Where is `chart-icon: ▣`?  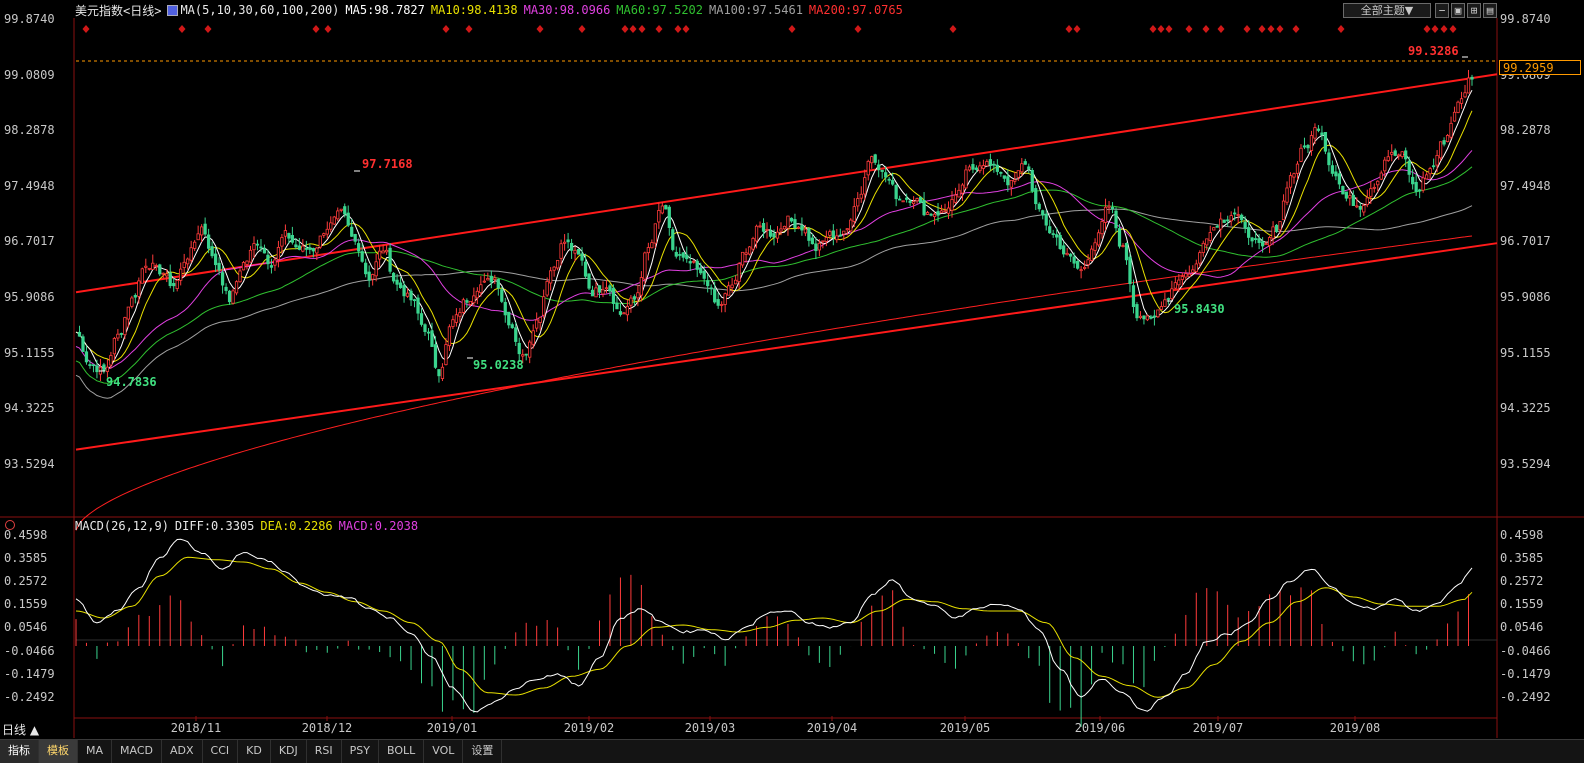
chart-icon: ▣ is located at coordinates (1458, 10).